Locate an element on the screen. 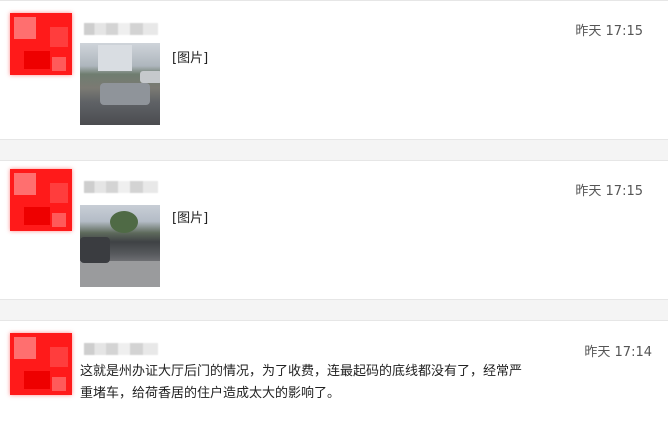  post-time: 昨天 17:14 is located at coordinates (618, 352).